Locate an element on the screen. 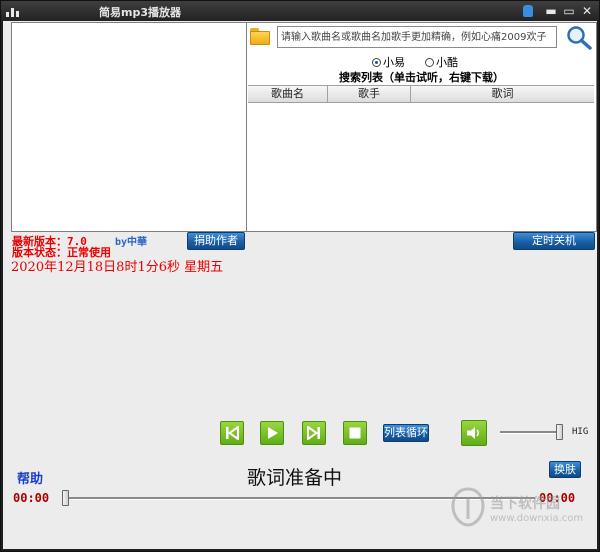 This screenshot has height=552, width=600. next-icon is located at coordinates (313, 433).